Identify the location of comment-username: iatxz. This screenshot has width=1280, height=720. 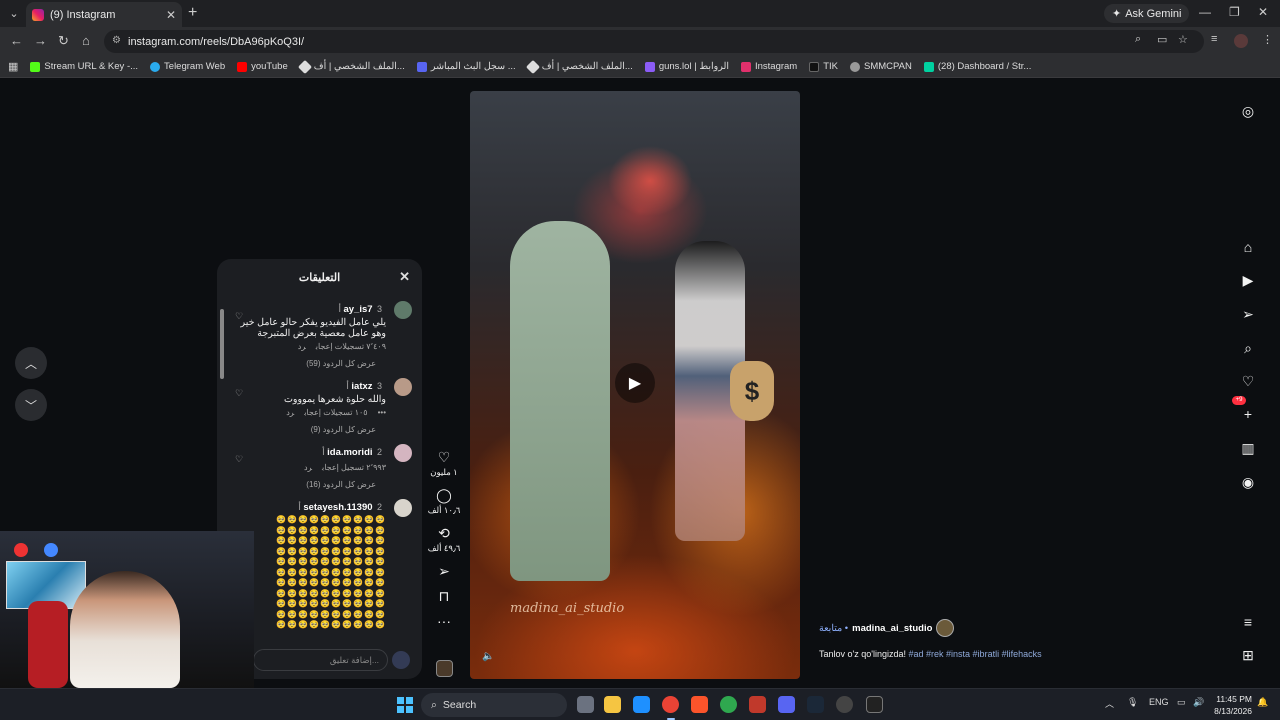
(361, 386).